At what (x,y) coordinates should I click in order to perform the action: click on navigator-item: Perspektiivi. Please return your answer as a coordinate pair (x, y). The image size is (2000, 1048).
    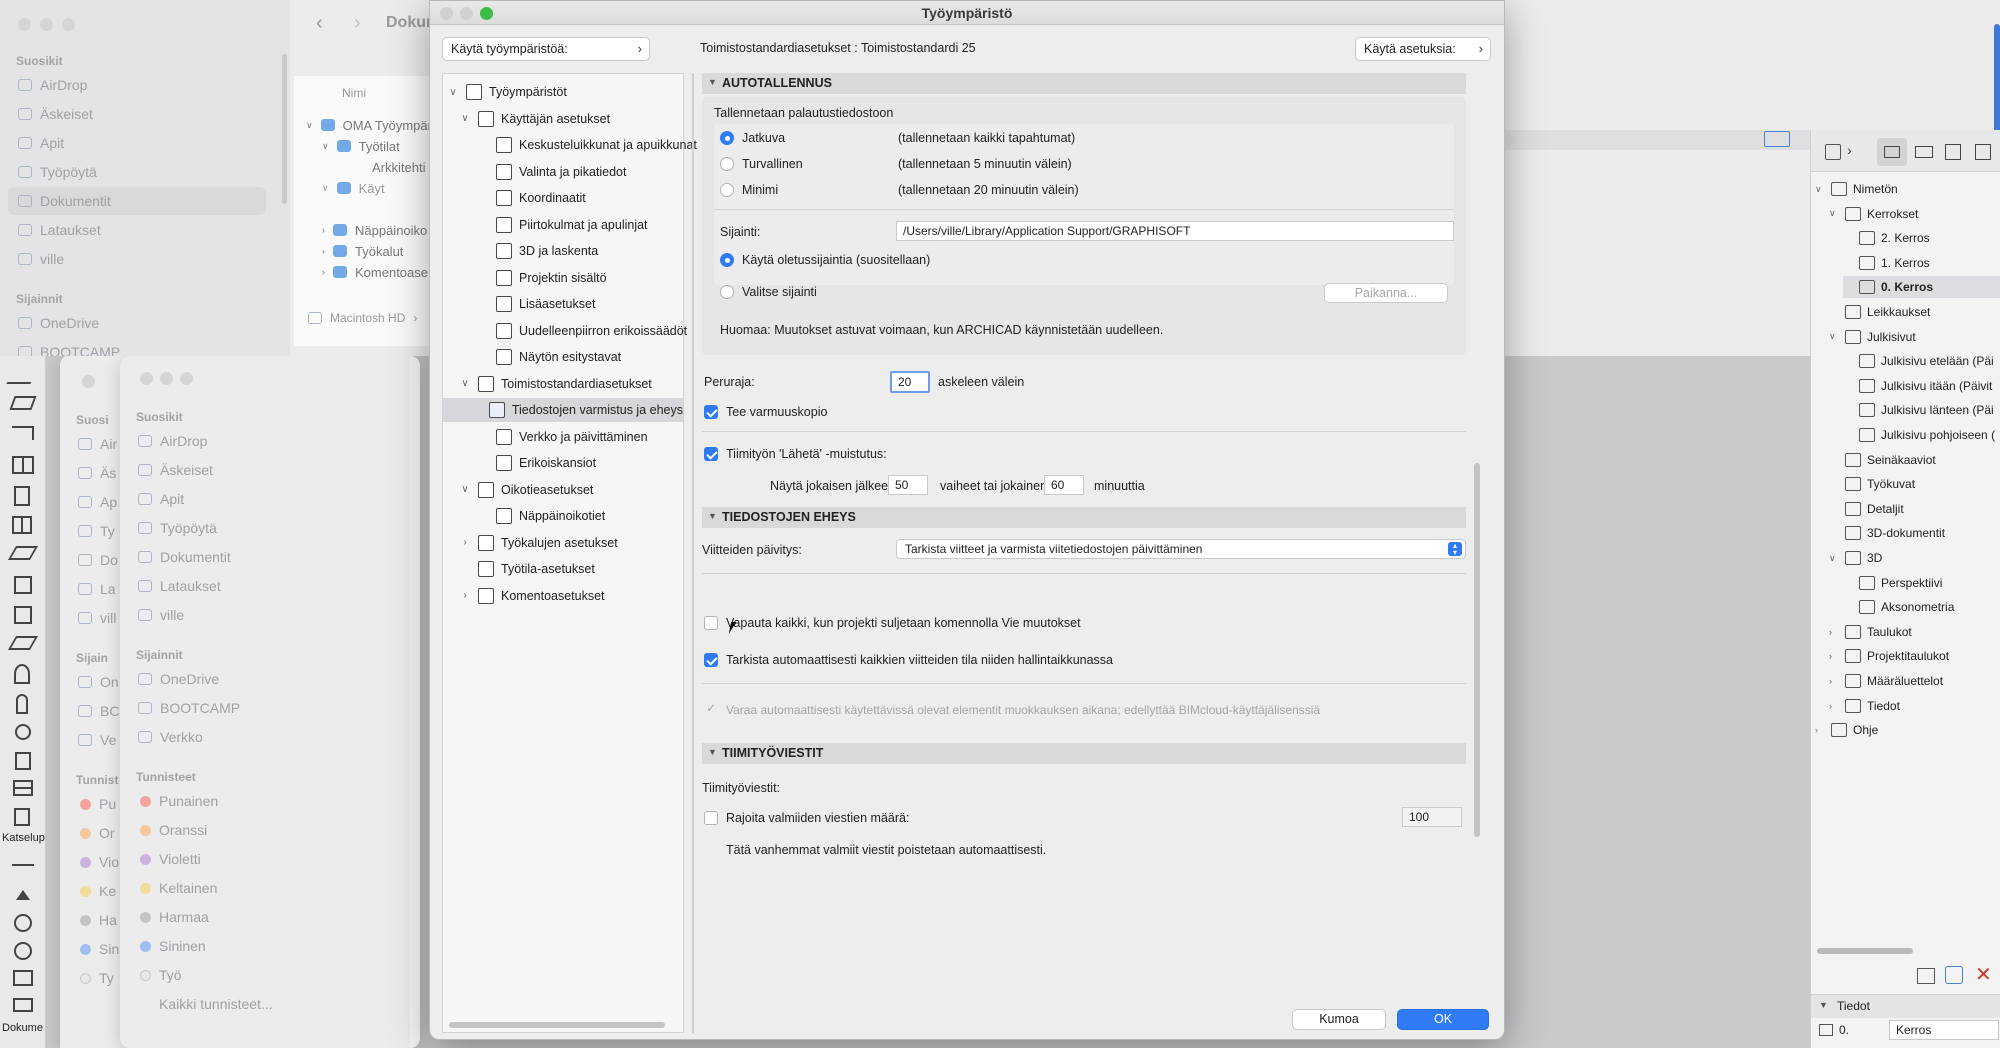
    Looking at the image, I should click on (1892, 583).